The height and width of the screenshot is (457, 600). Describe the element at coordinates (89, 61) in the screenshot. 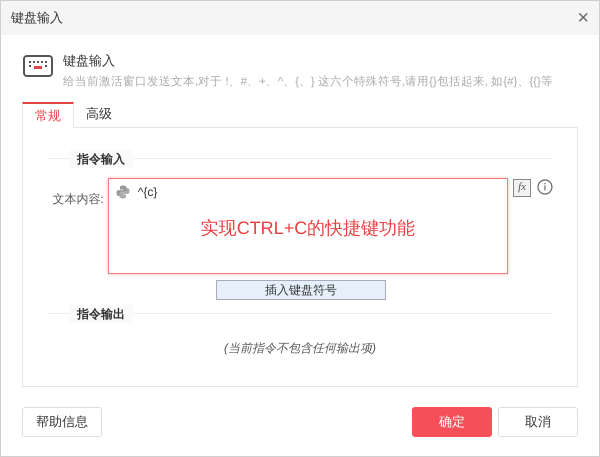

I see `header-title: 键盘输入` at that location.